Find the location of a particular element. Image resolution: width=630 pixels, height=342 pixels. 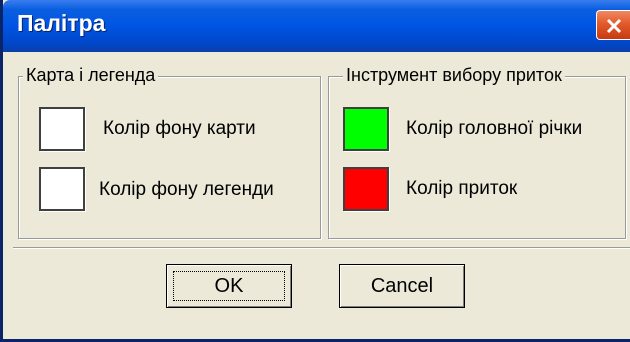

ok-button: OK is located at coordinates (229, 286).